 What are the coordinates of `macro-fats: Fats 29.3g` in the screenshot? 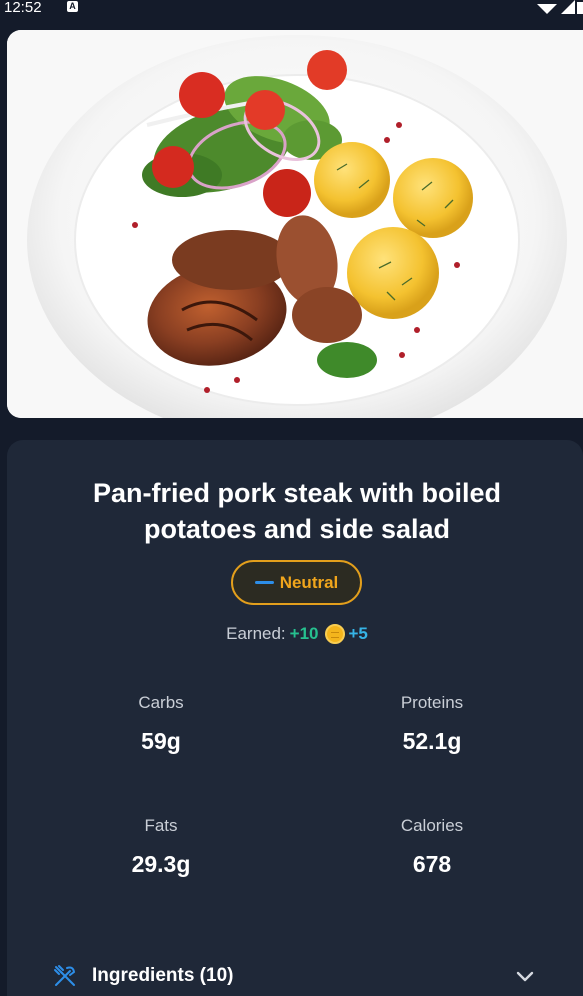 It's located at (161, 847).